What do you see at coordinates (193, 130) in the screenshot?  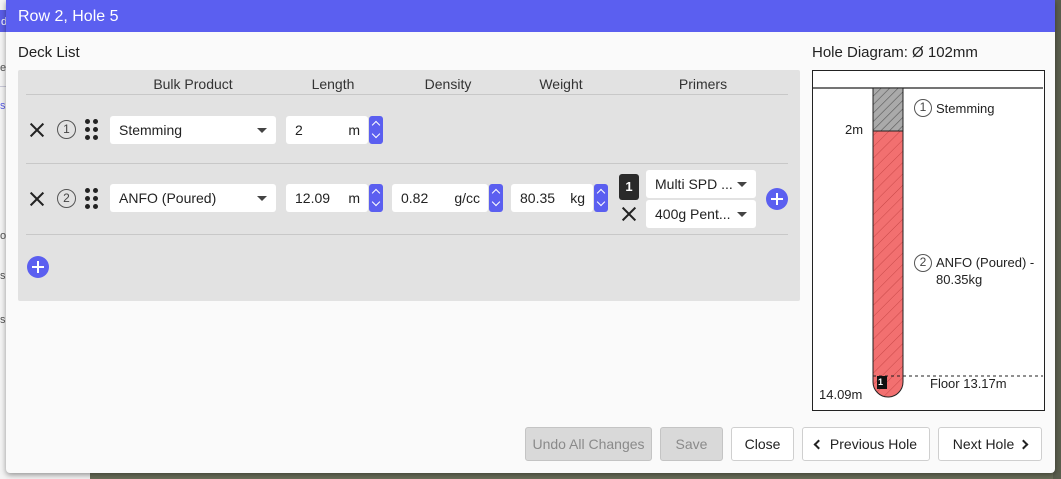 I see `bulk-product-select: Stemming` at bounding box center [193, 130].